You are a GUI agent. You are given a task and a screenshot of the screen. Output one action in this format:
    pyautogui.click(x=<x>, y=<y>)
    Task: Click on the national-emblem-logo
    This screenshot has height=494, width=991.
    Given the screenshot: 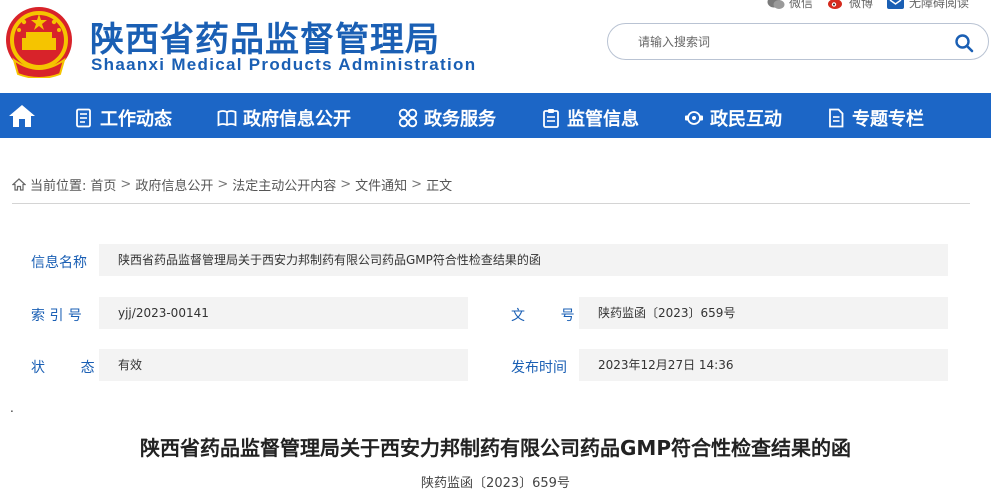 What is the action you would take?
    pyautogui.click(x=39, y=42)
    